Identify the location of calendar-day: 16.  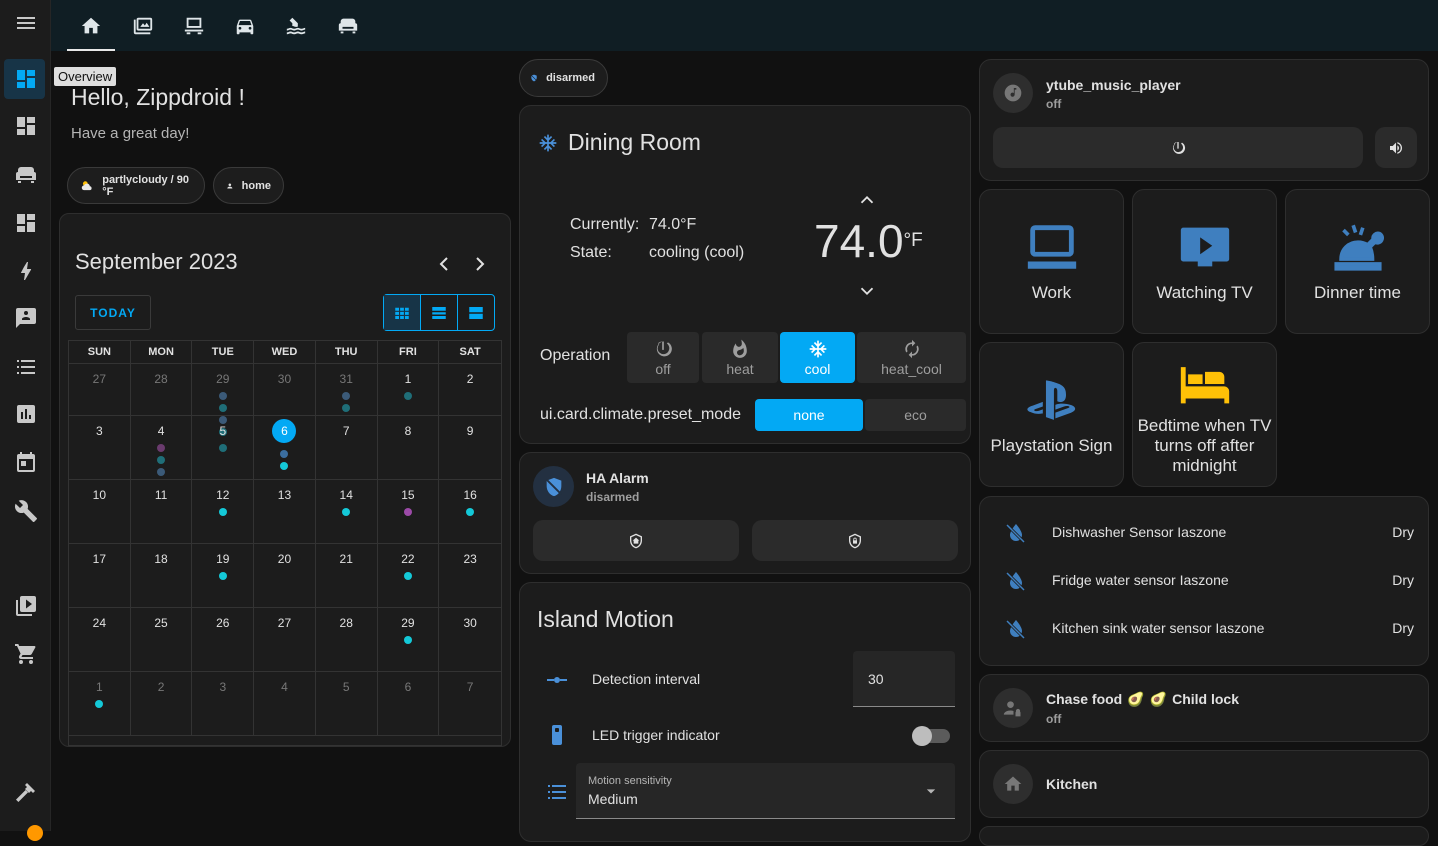
(470, 512).